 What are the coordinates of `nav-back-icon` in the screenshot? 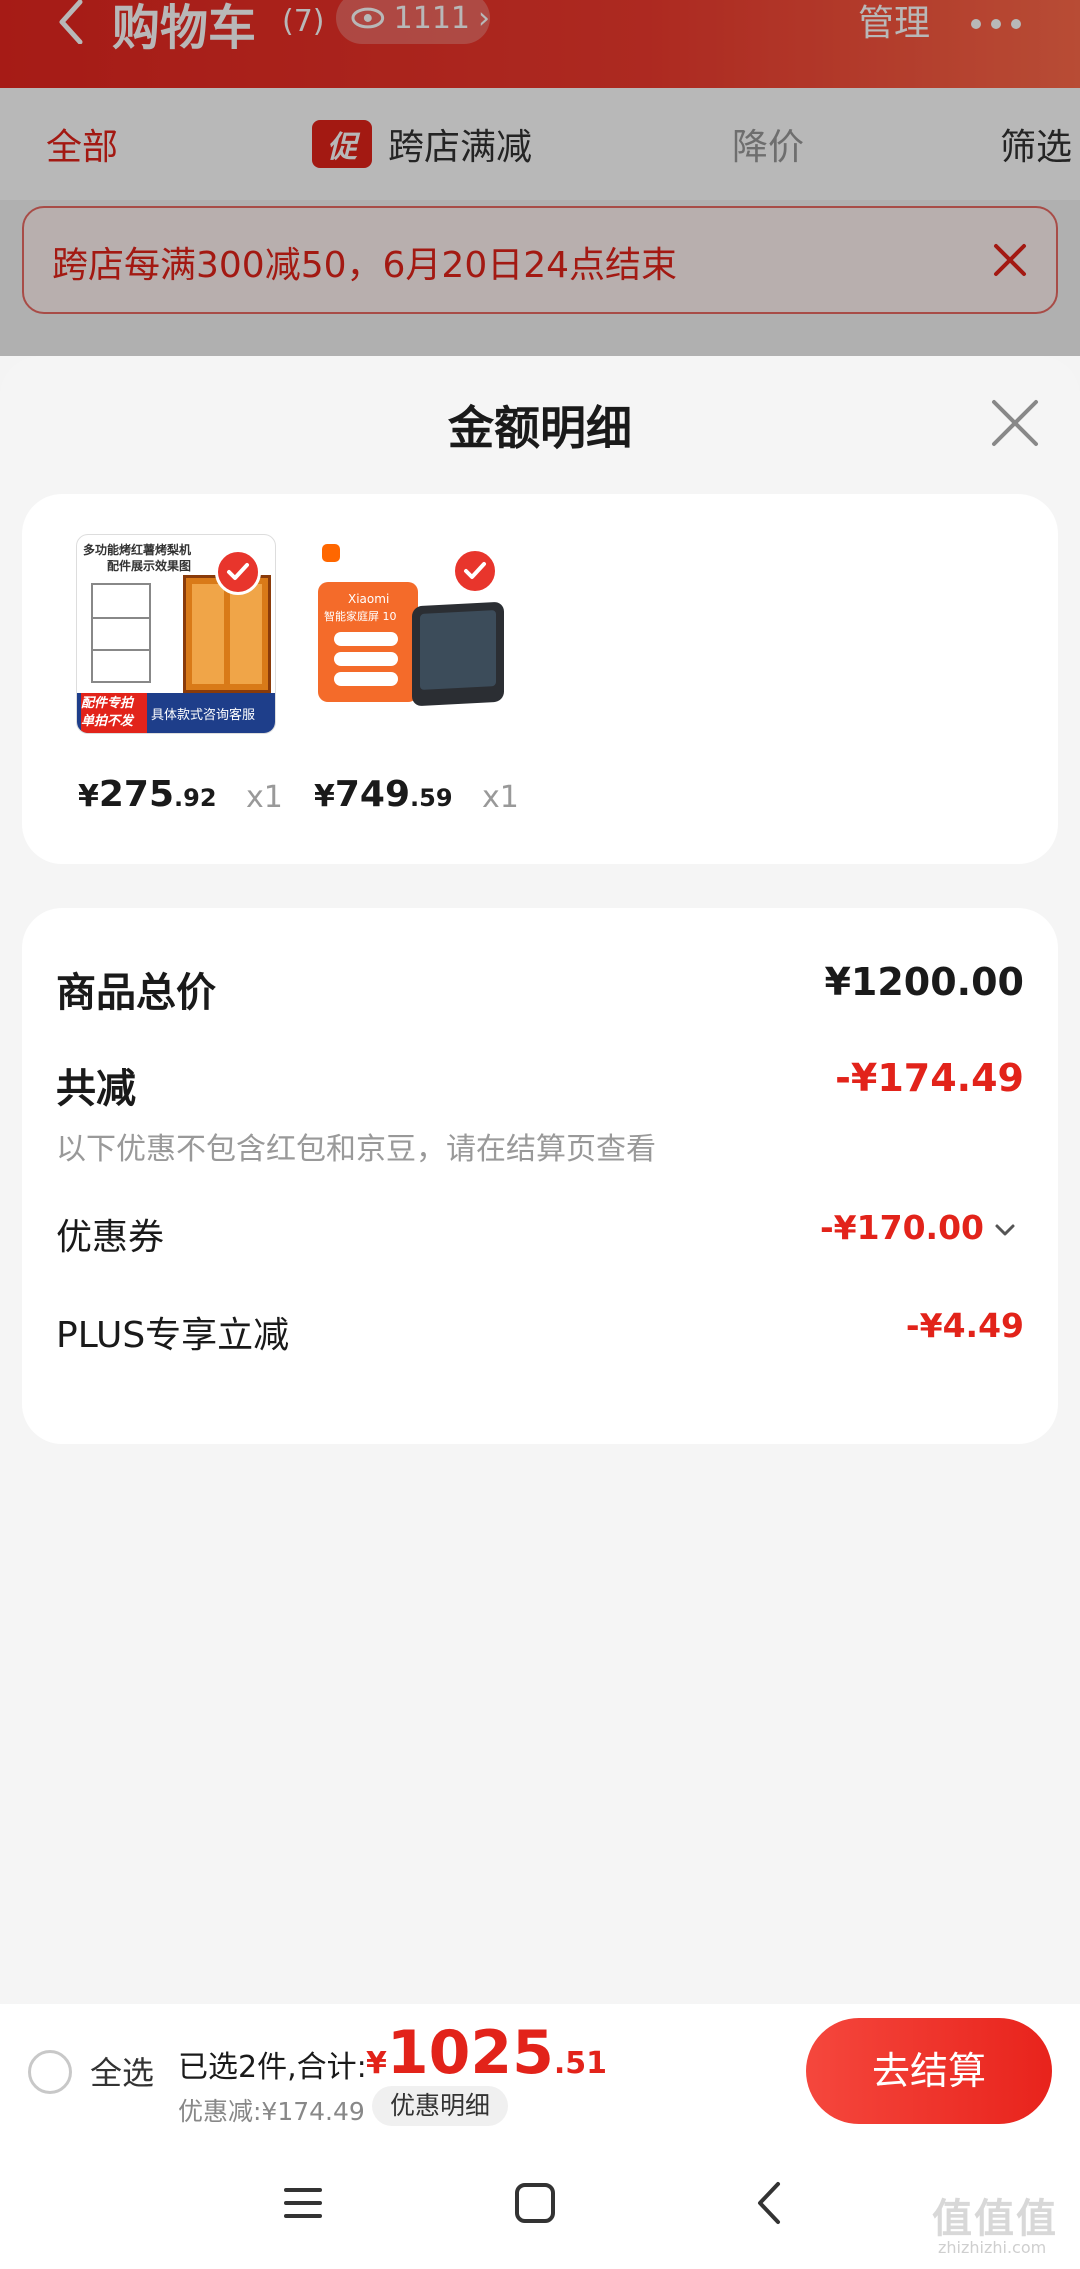 It's located at (771, 2203).